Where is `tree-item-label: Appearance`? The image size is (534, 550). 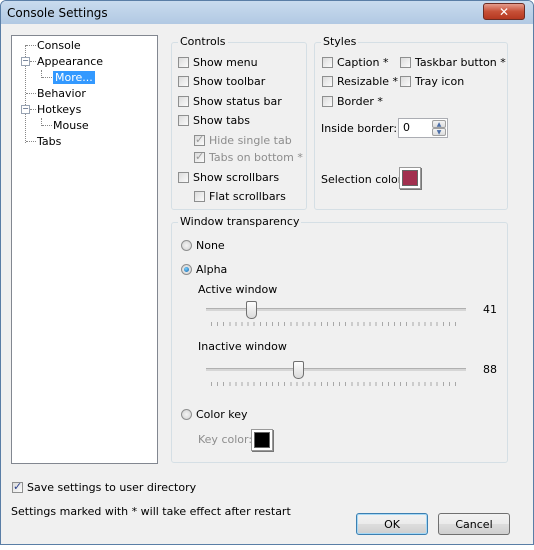
tree-item-label: Appearance is located at coordinates (70, 61).